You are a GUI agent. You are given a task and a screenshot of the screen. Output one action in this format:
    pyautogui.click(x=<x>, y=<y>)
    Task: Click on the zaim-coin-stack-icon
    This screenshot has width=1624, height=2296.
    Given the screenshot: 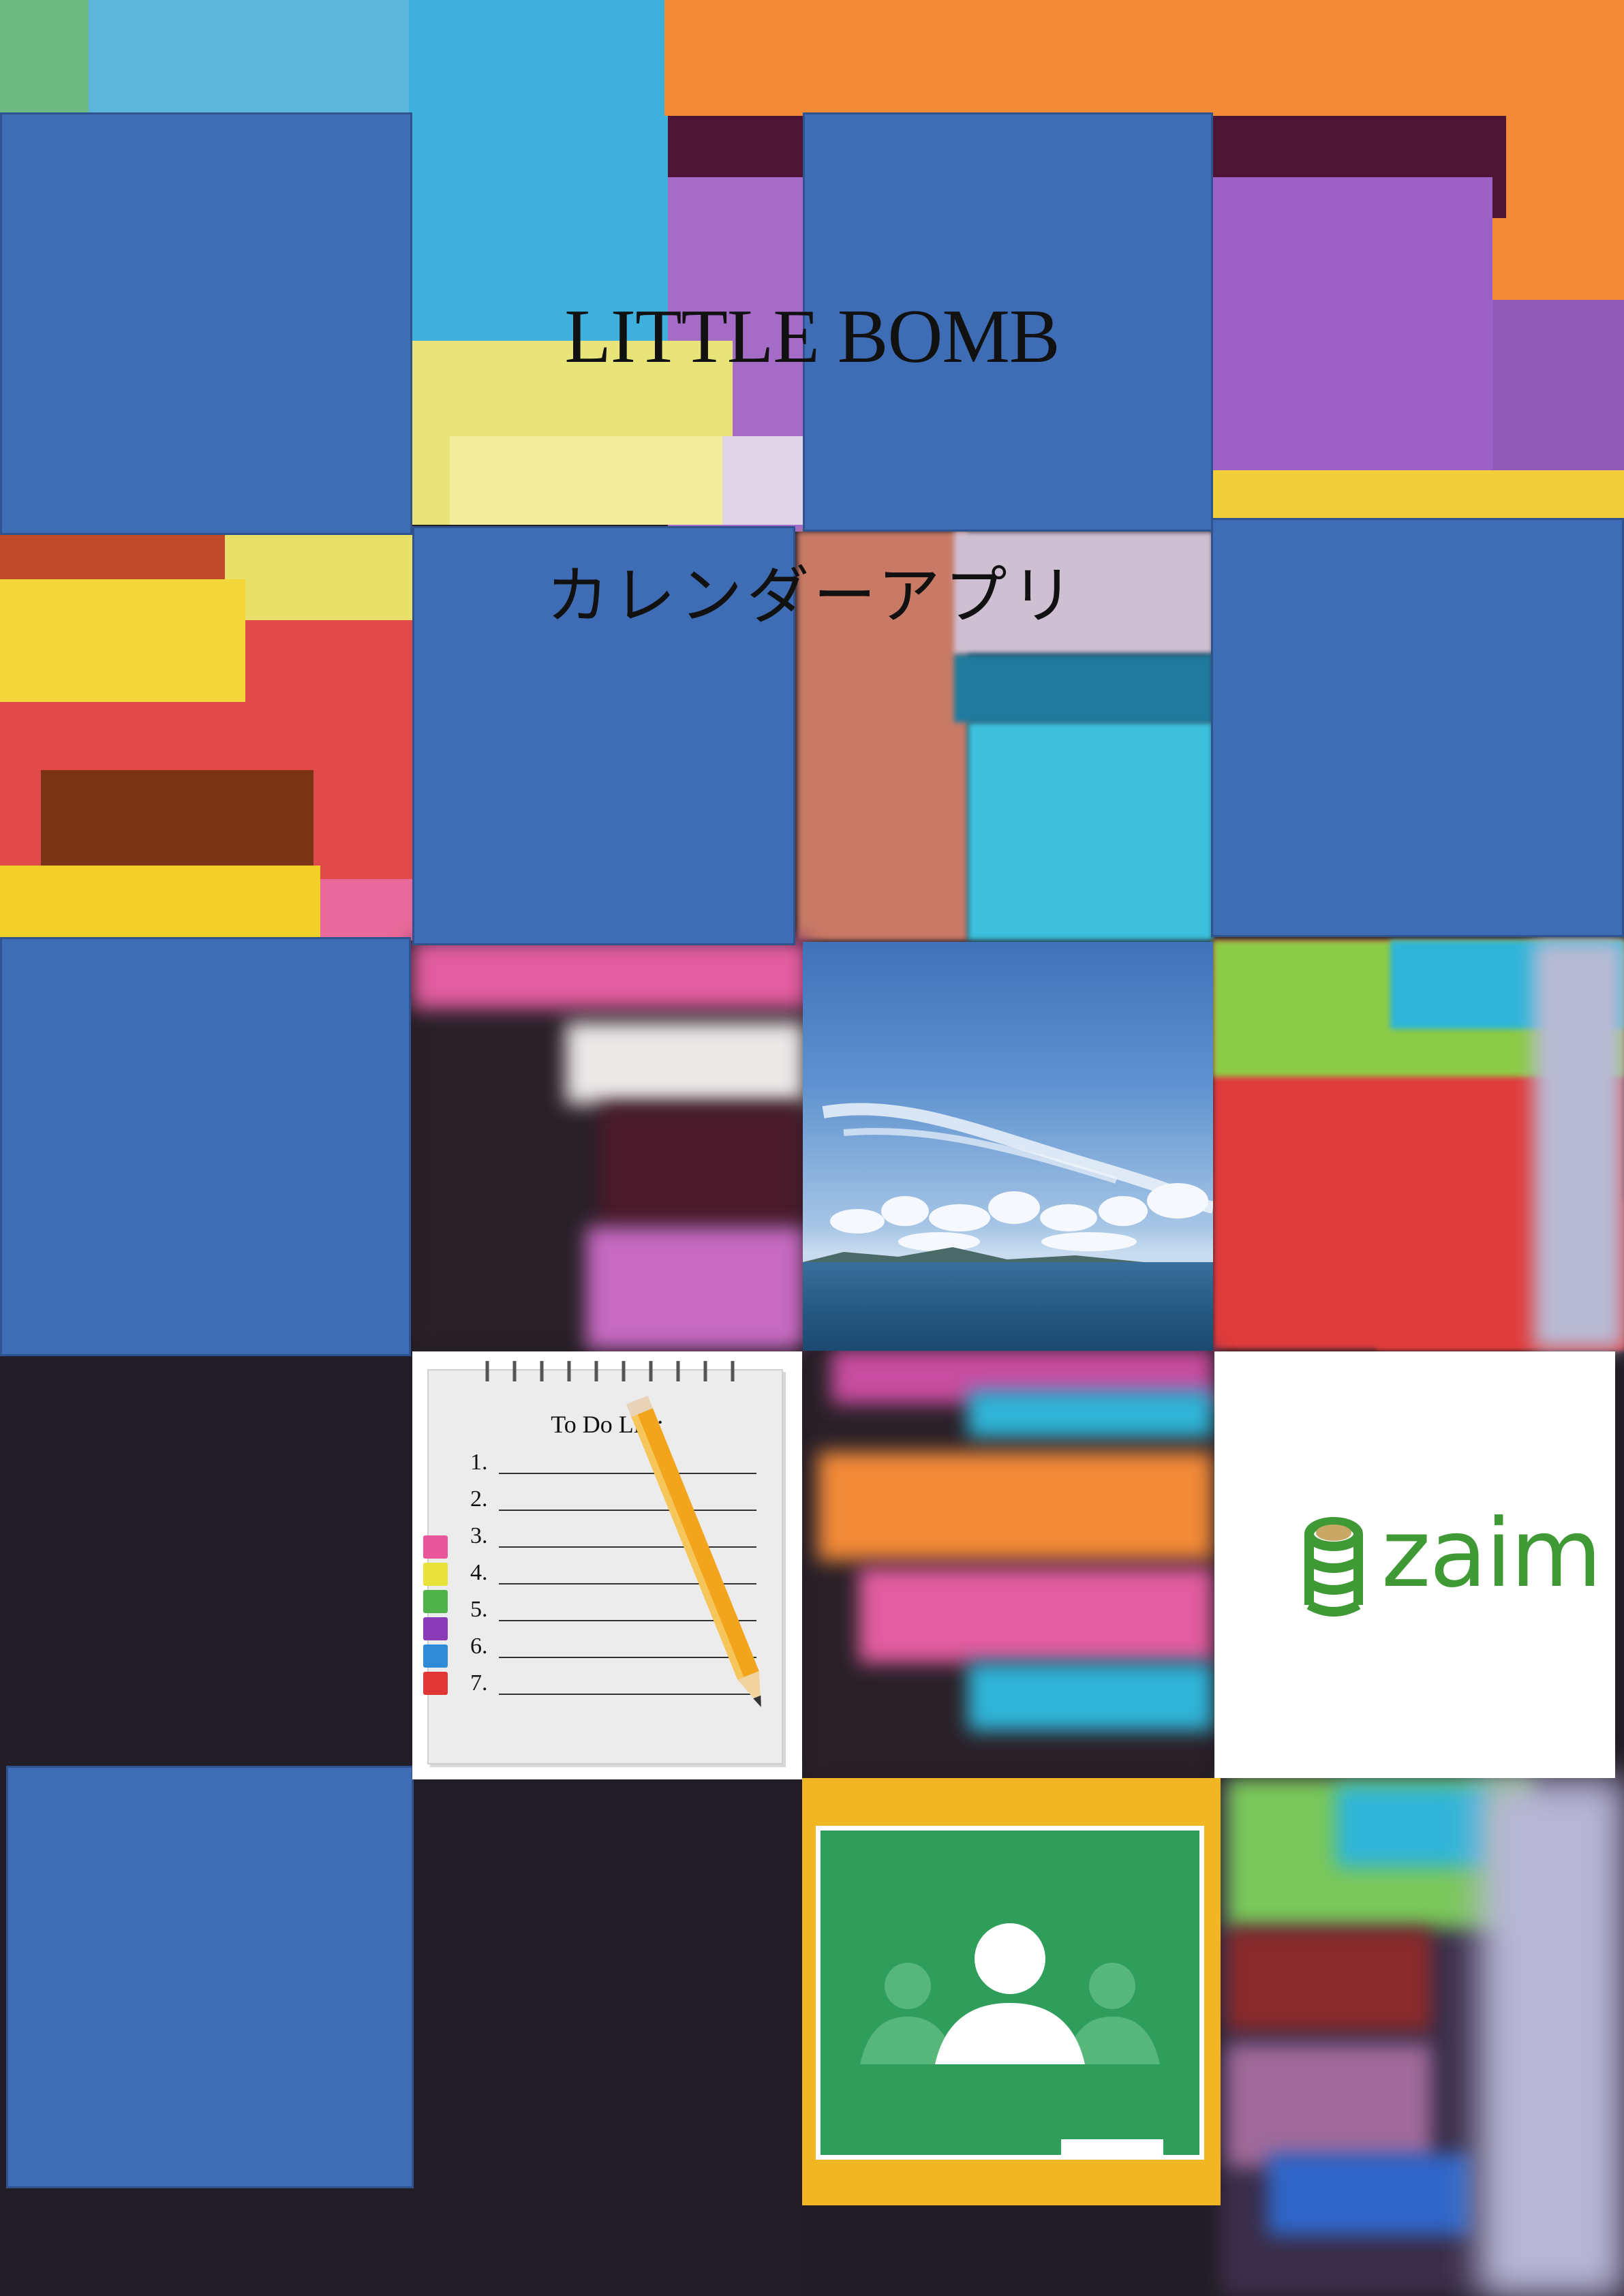 What is the action you would take?
    pyautogui.click(x=1333, y=1567)
    